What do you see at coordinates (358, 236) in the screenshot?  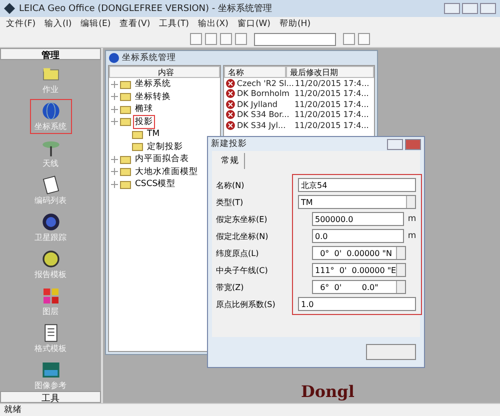 I see `input-field: 0.0` at bounding box center [358, 236].